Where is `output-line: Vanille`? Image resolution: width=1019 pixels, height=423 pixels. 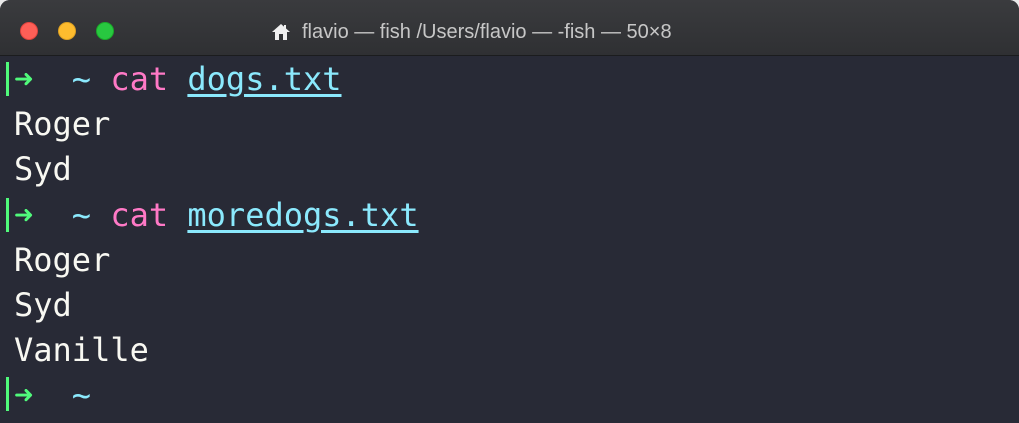
output-line: Vanille is located at coordinates (81, 350).